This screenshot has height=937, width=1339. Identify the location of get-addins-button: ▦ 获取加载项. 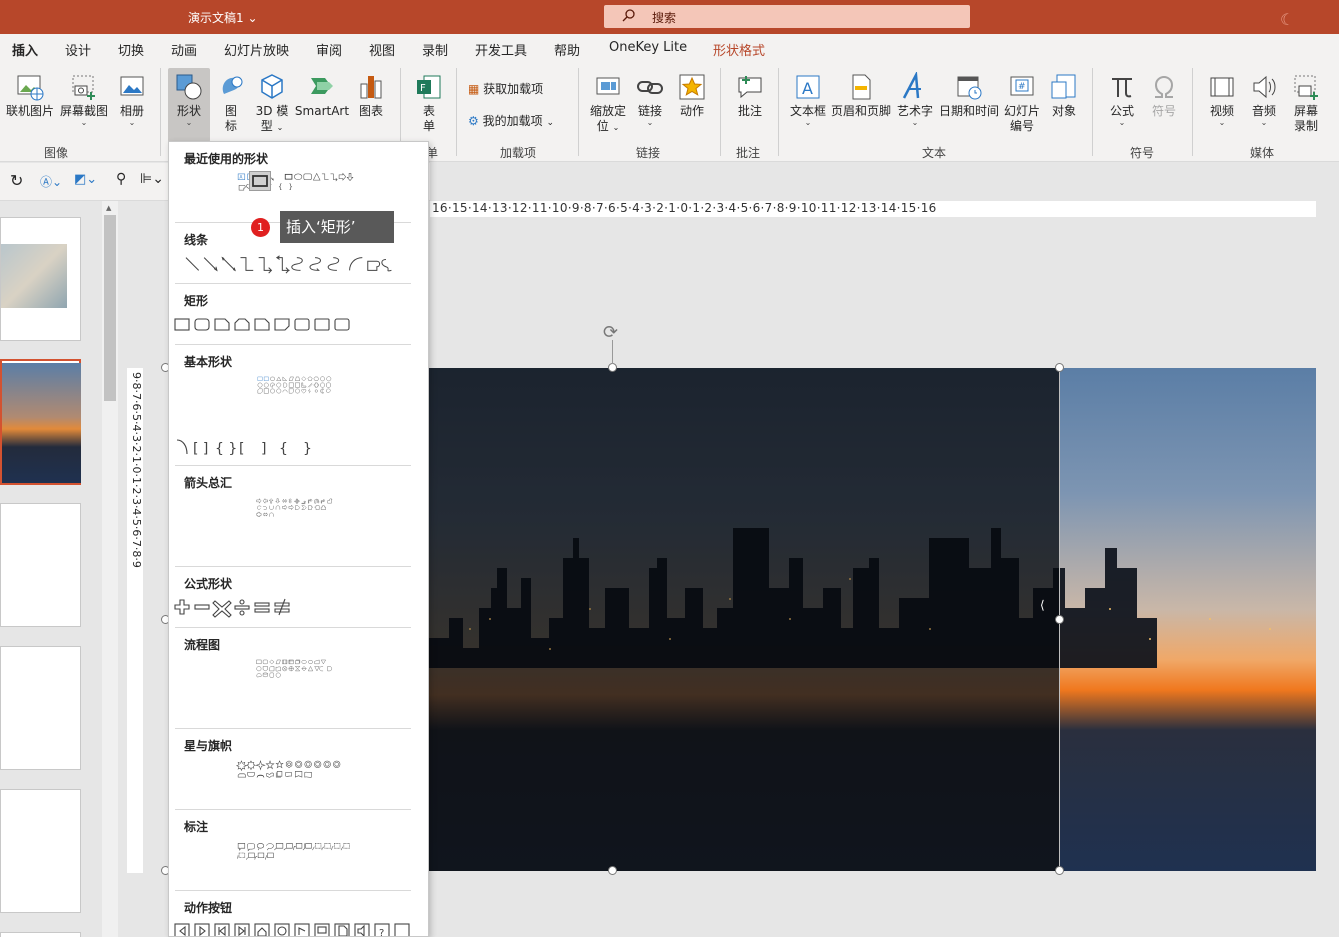
(505, 88).